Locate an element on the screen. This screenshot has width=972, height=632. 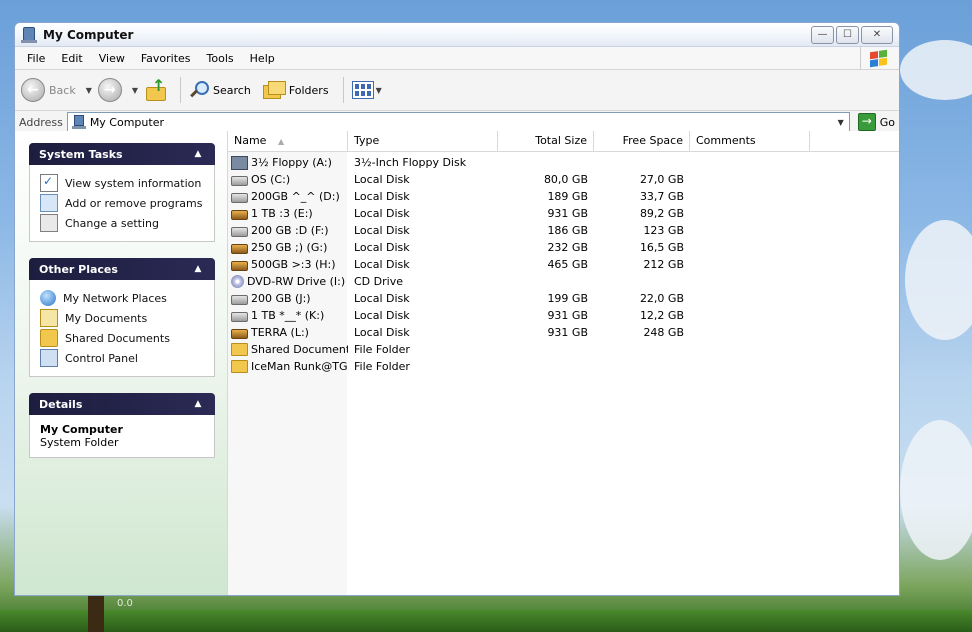
address-dropdown-icon: ▼ is located at coordinates (841, 122).